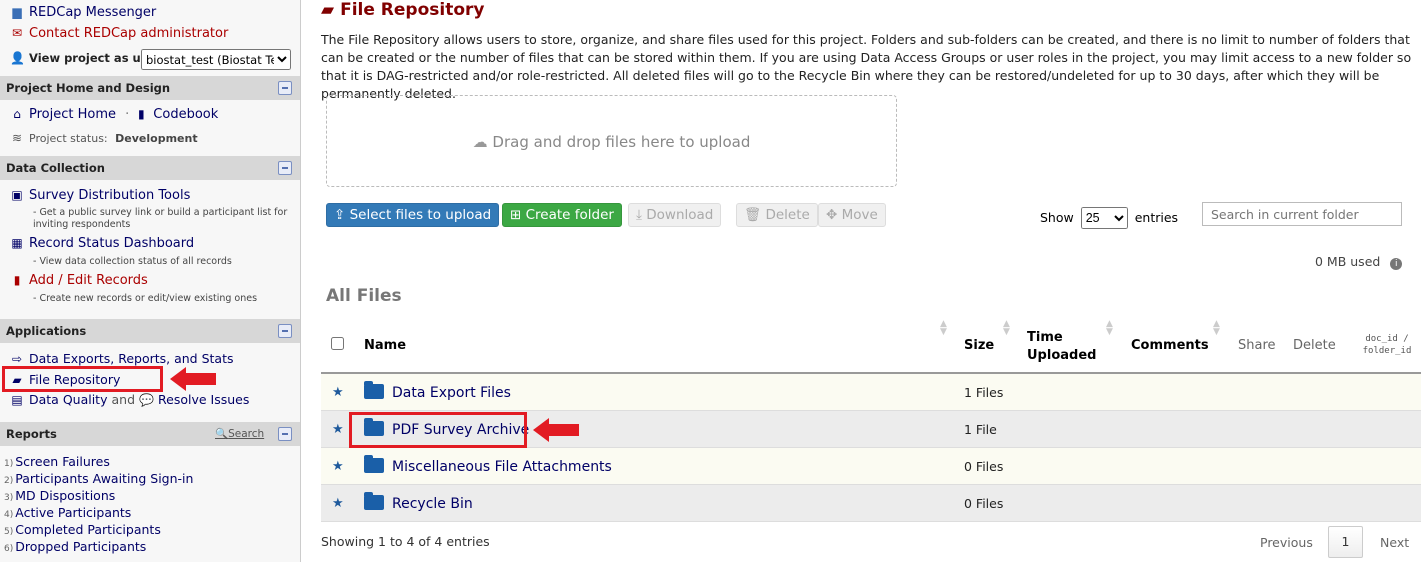  Describe the element at coordinates (17, 280) in the screenshot. I see `file-icon: ▮` at that location.